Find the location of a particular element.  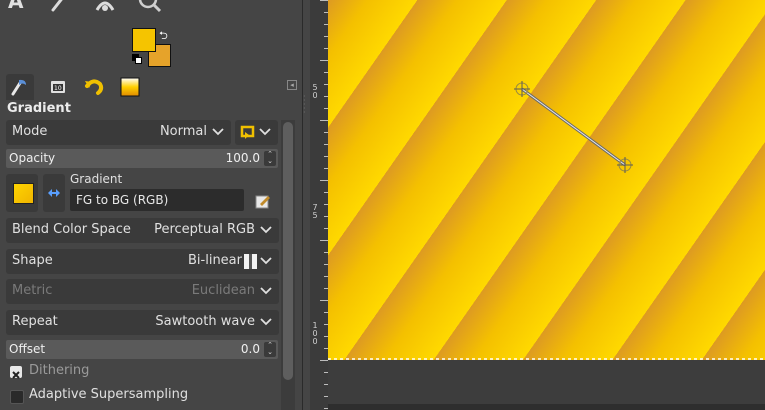

gradient-name-field: FG to BG (RGB) is located at coordinates (157, 200).